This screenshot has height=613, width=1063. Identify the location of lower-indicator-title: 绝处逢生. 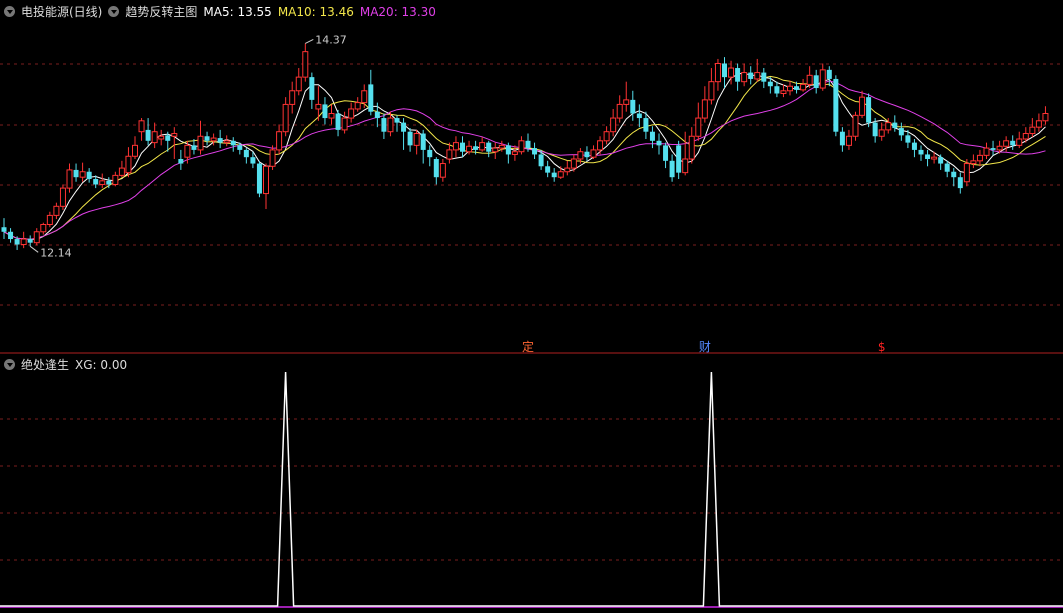
(45, 365).